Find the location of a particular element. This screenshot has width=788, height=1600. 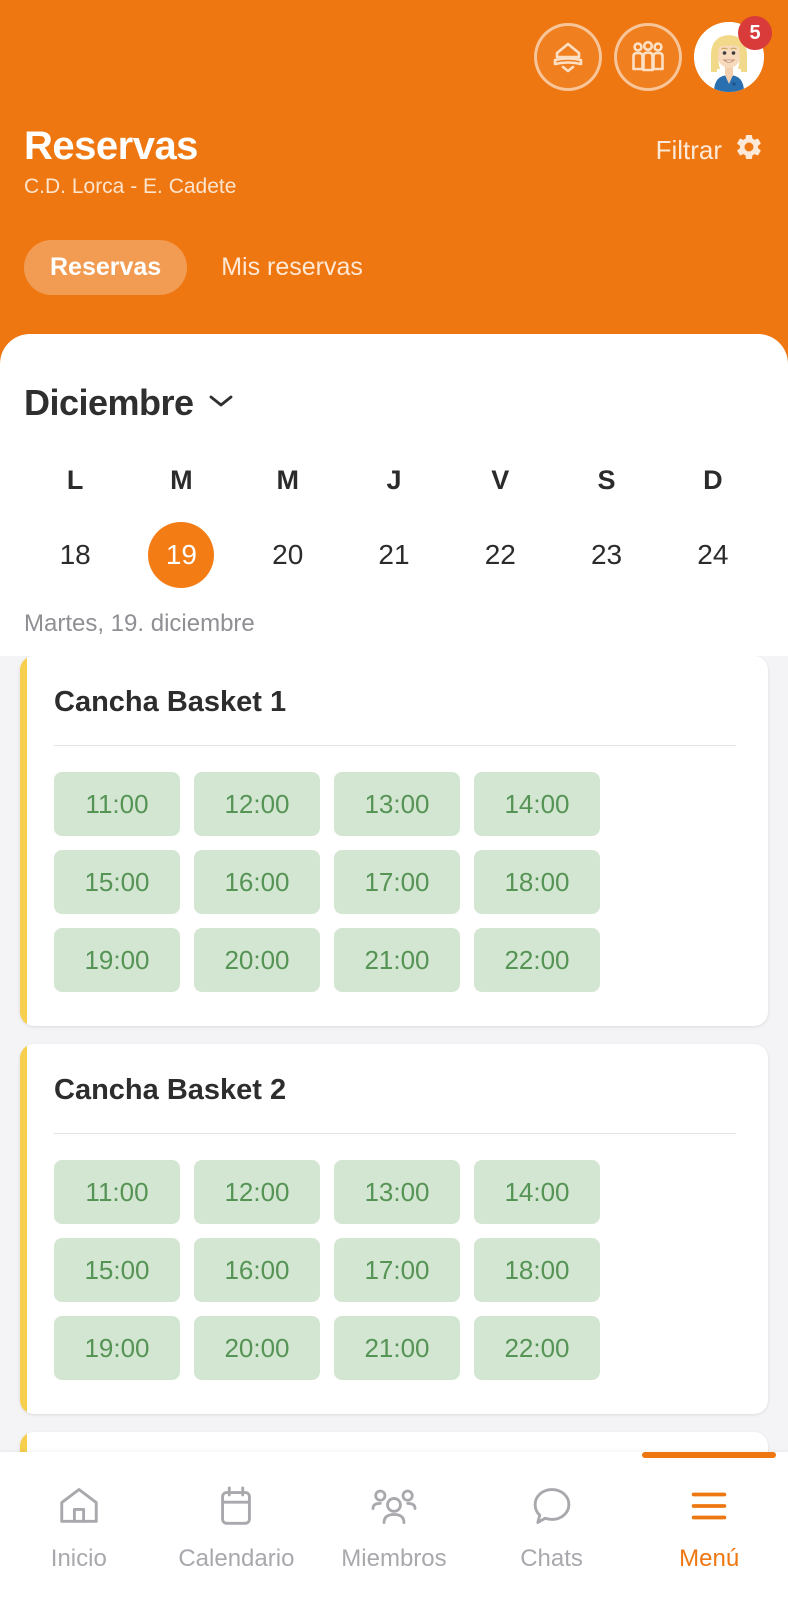

weekday-label: L is located at coordinates (75, 480).